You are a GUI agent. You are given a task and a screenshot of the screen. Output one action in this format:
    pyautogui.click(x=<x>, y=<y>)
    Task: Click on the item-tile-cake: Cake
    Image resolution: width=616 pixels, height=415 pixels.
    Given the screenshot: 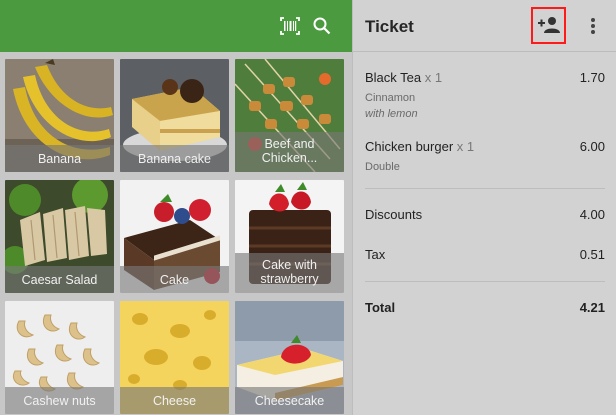 What is the action you would take?
    pyautogui.click(x=174, y=236)
    